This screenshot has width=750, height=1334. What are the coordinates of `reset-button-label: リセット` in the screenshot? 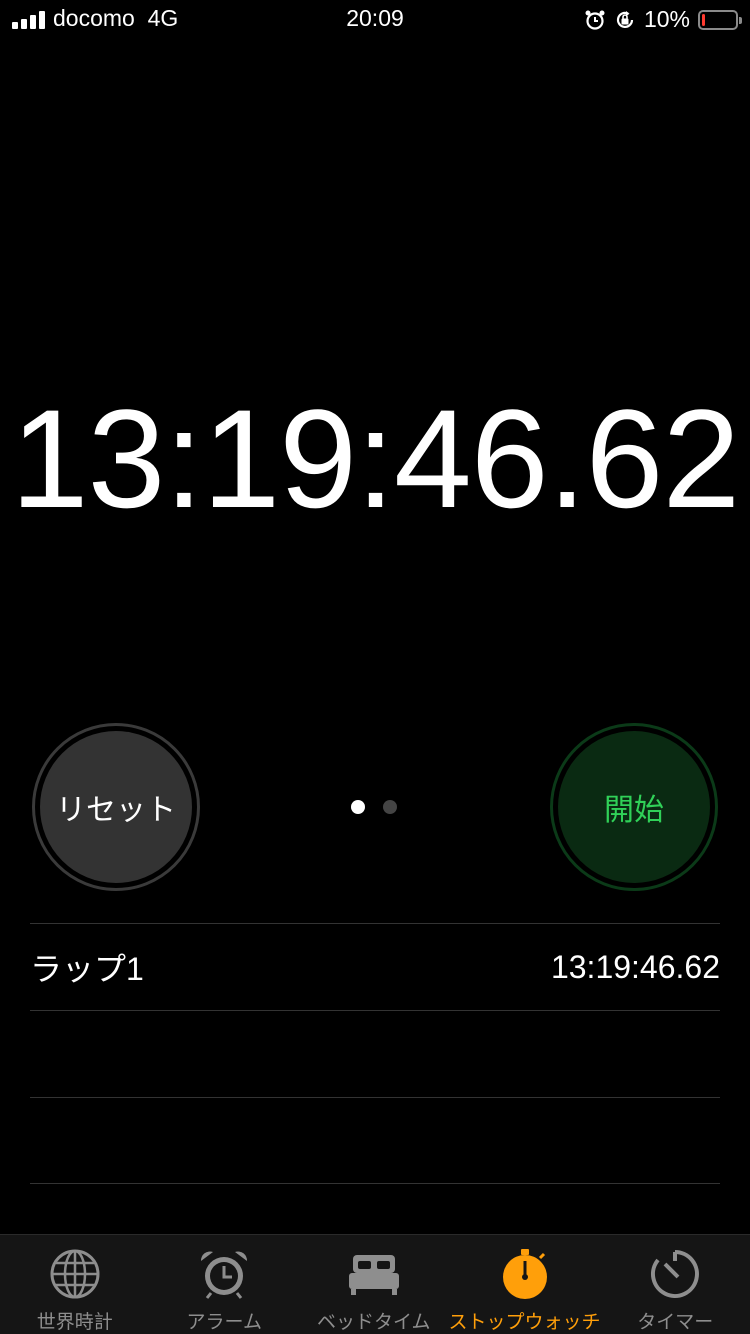 It's located at (116, 807).